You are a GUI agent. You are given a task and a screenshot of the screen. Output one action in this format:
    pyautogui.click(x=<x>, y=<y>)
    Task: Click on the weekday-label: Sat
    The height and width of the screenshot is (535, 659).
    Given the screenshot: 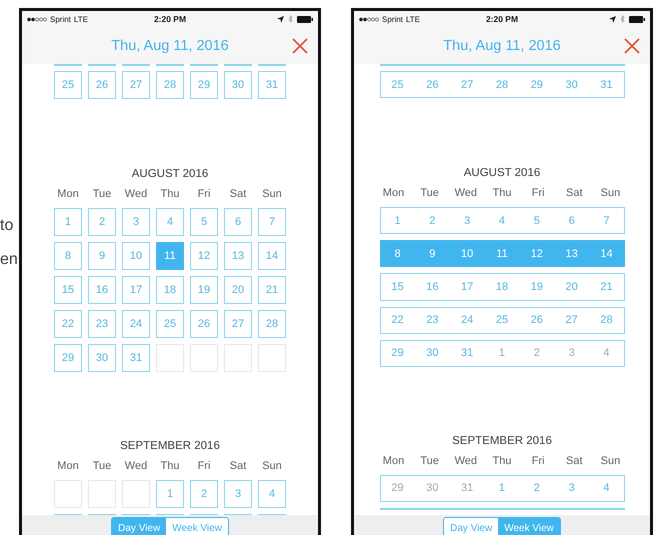 What is the action you would take?
    pyautogui.click(x=238, y=194)
    